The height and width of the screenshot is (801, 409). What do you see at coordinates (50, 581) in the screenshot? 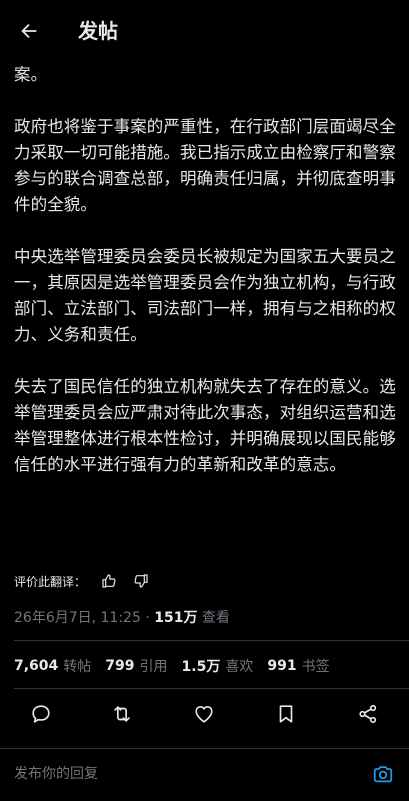
I see `rating-label: 评价此翻译：` at bounding box center [50, 581].